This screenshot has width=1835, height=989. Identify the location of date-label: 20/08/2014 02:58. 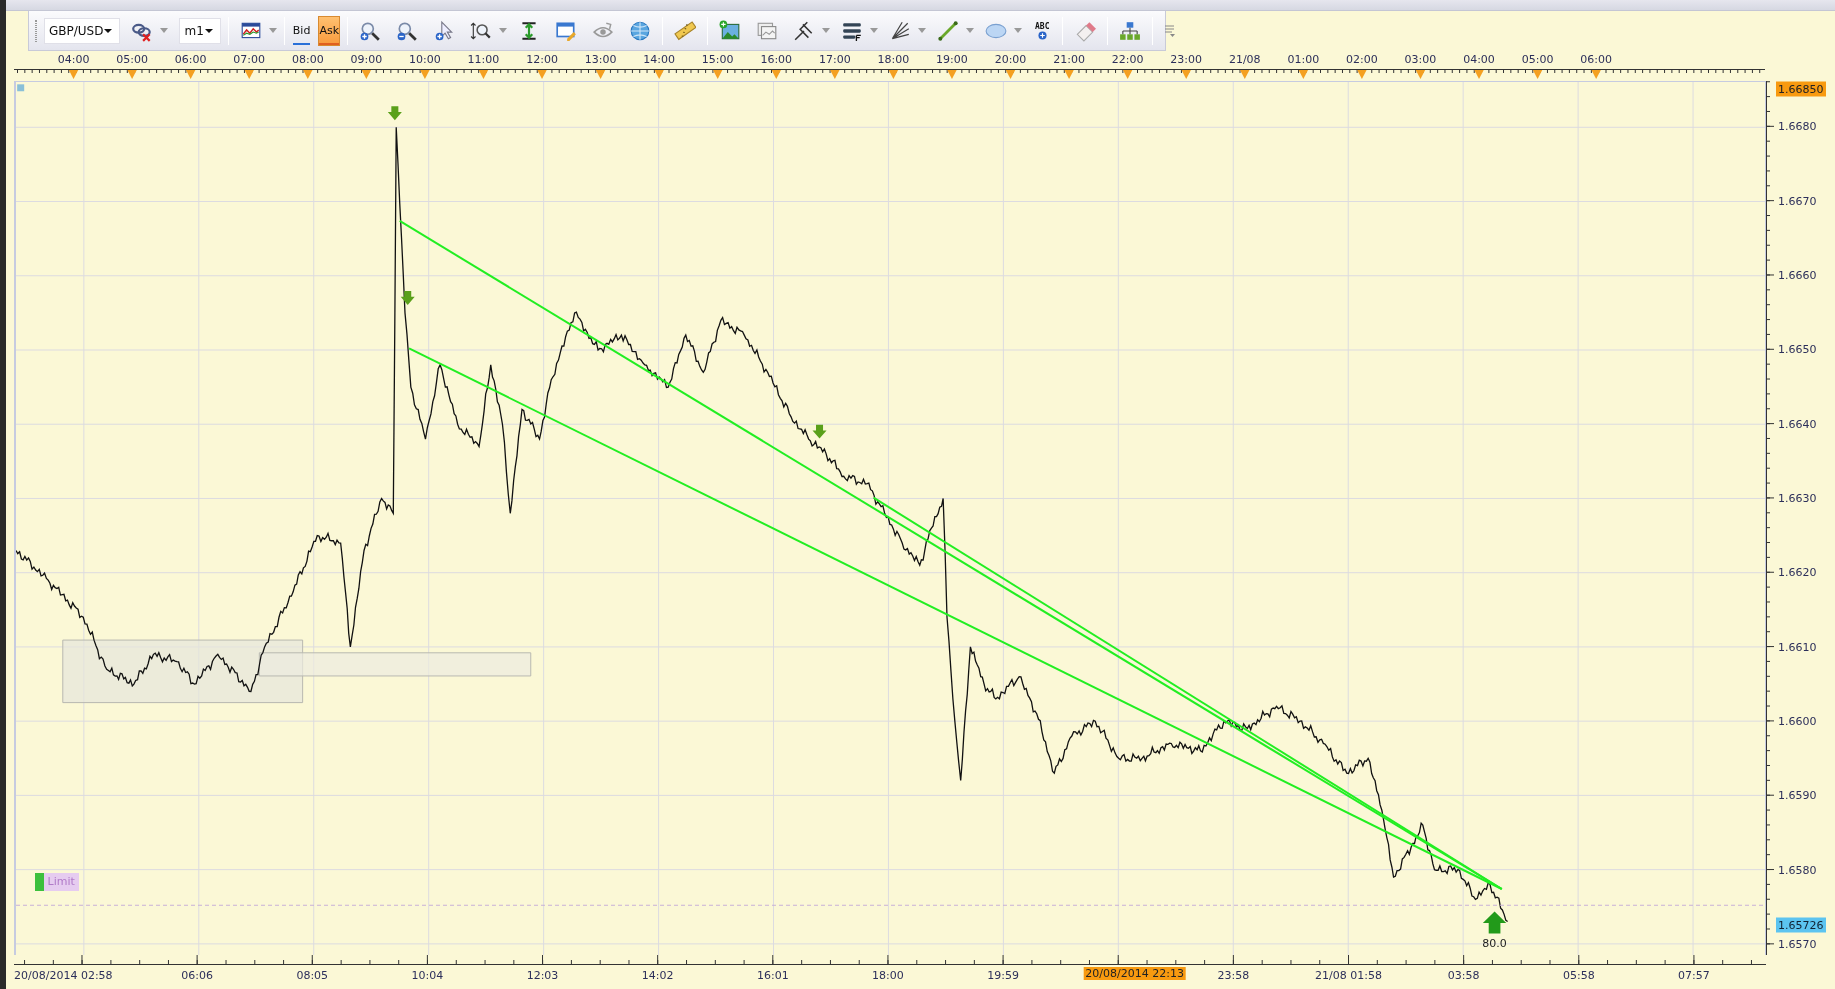
(63, 975).